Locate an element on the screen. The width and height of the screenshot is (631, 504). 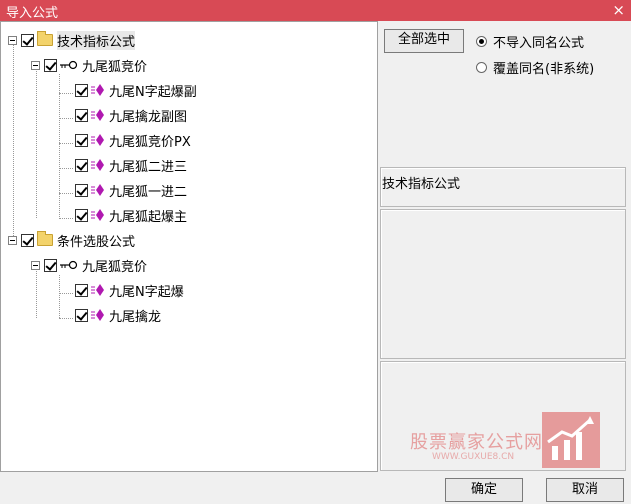
close-icon: × is located at coordinates (618, 10).